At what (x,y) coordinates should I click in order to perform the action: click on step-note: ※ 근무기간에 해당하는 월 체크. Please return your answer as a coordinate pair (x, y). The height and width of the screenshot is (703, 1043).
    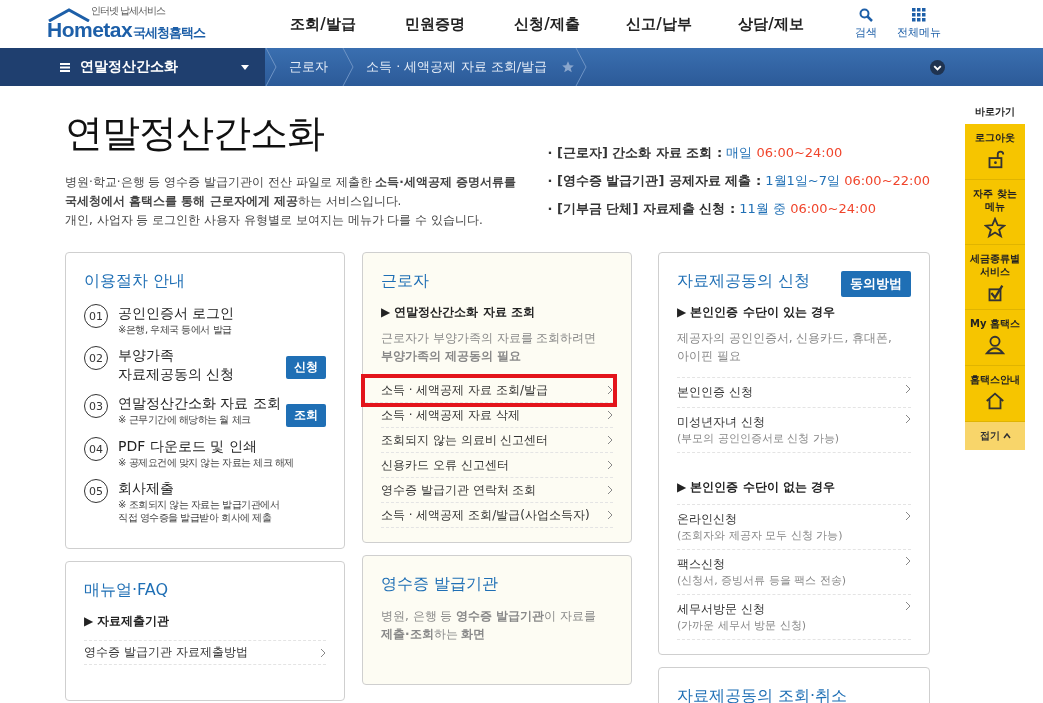
    Looking at the image, I should click on (185, 419).